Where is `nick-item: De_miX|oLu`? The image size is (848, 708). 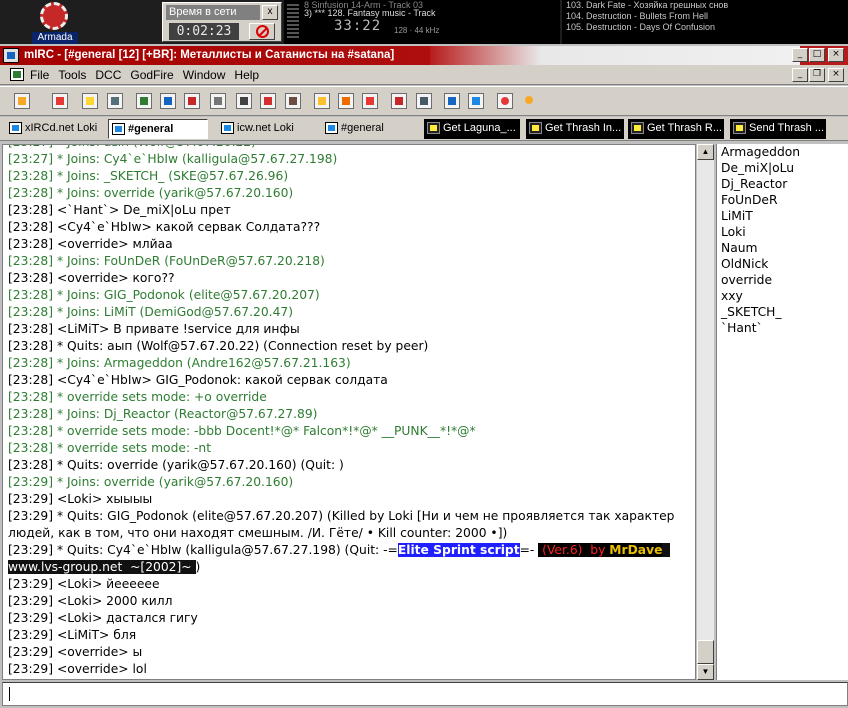 nick-item: De_miX|oLu is located at coordinates (784, 168).